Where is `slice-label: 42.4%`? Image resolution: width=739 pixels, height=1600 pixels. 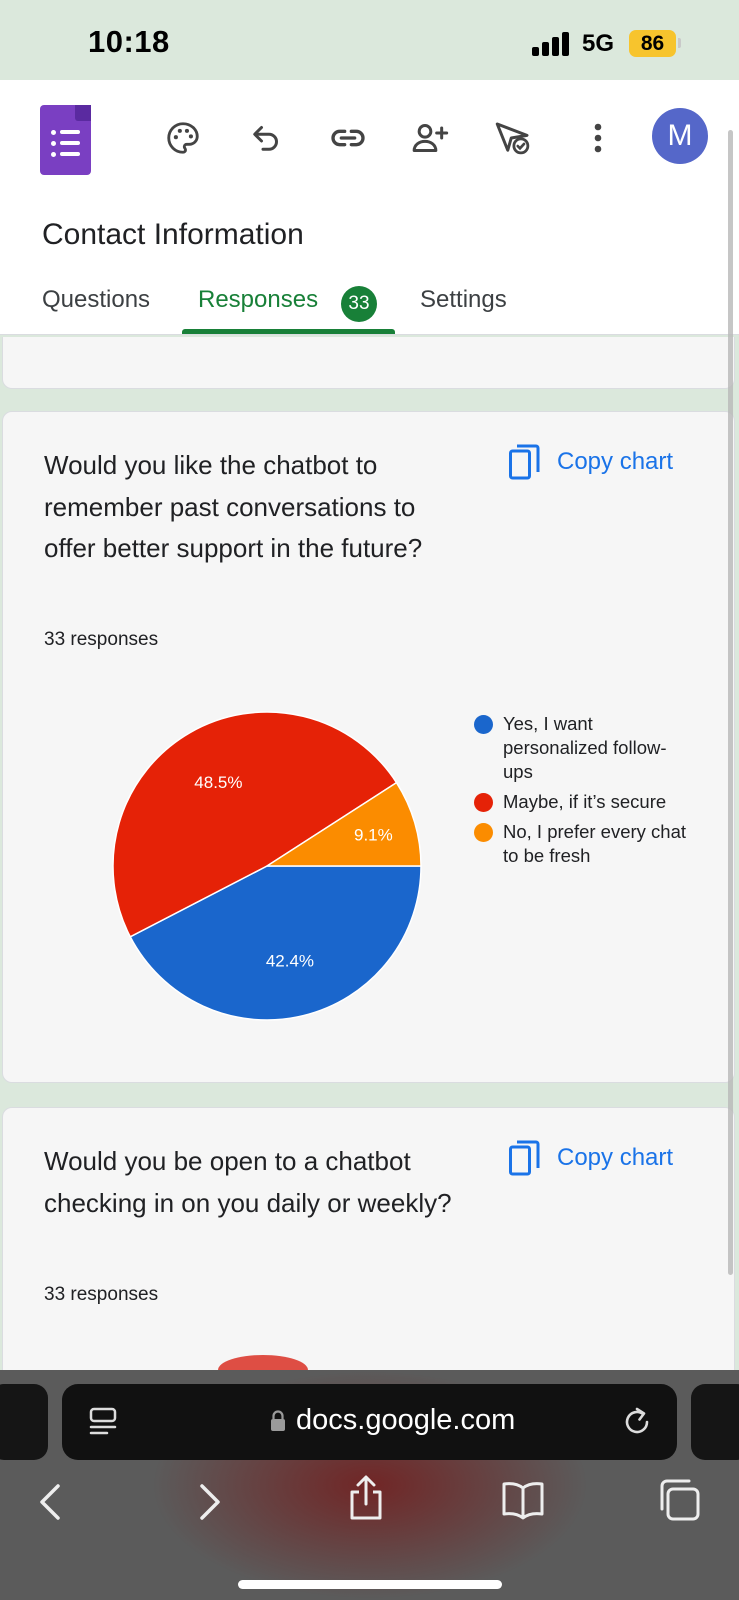
slice-label: 42.4% is located at coordinates (290, 960).